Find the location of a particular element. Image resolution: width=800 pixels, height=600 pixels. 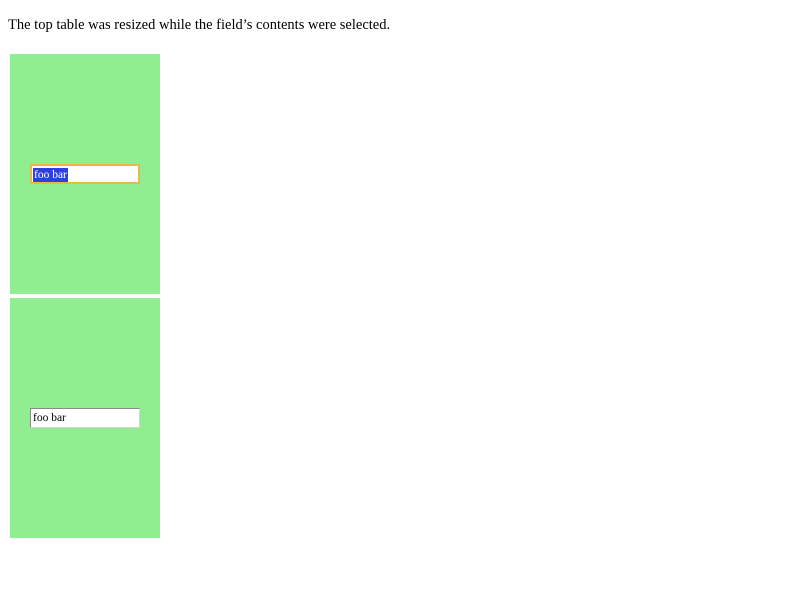

bottom-table-cell: foo bar is located at coordinates (85, 418).